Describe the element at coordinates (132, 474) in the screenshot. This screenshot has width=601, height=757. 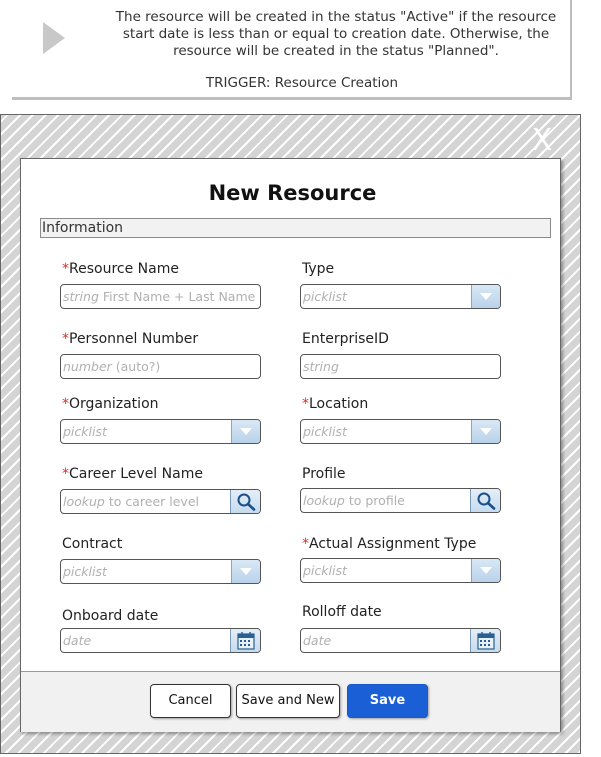
I see `career-level-label: *Career Level Name` at that location.